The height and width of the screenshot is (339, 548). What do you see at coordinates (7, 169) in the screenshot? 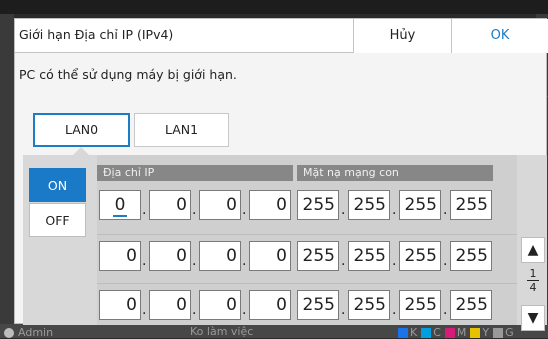
I see `background-left-strip` at bounding box center [7, 169].